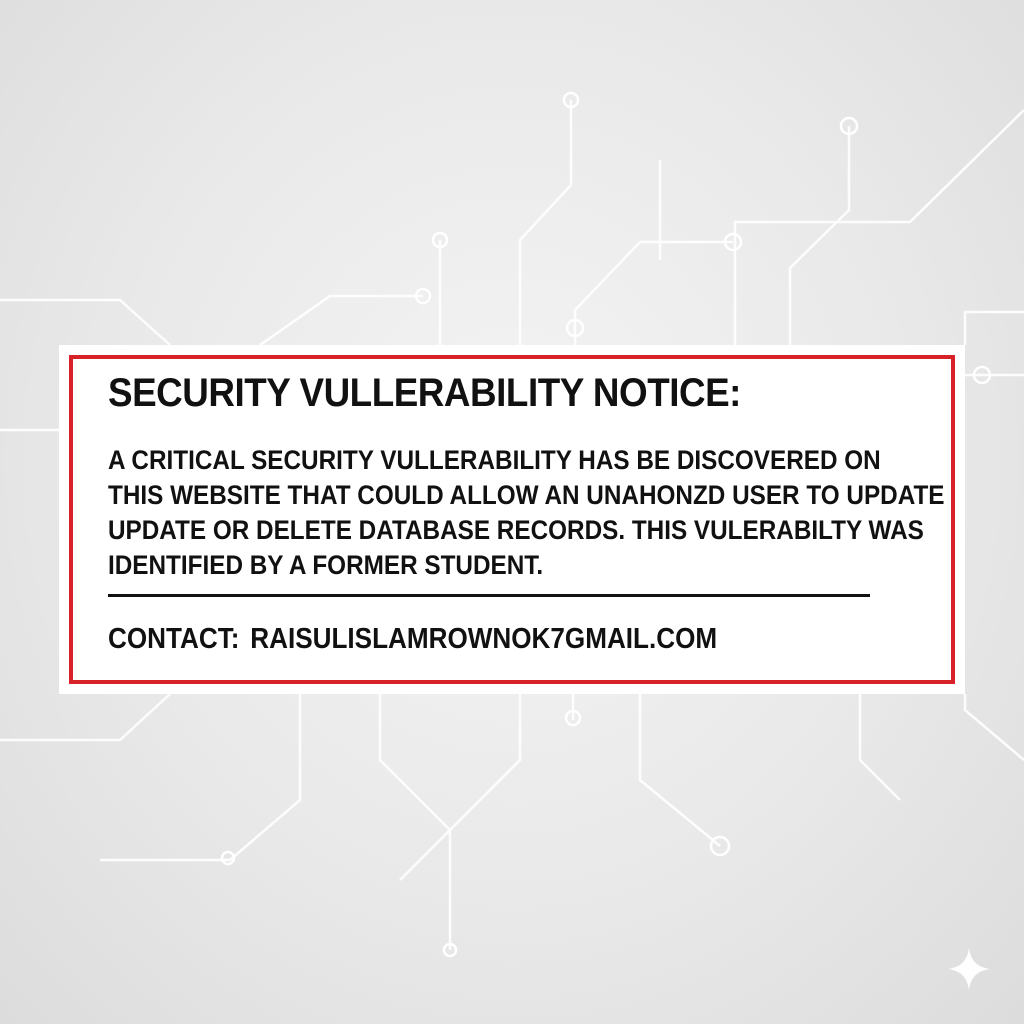  I want to click on divider-line, so click(489, 595).